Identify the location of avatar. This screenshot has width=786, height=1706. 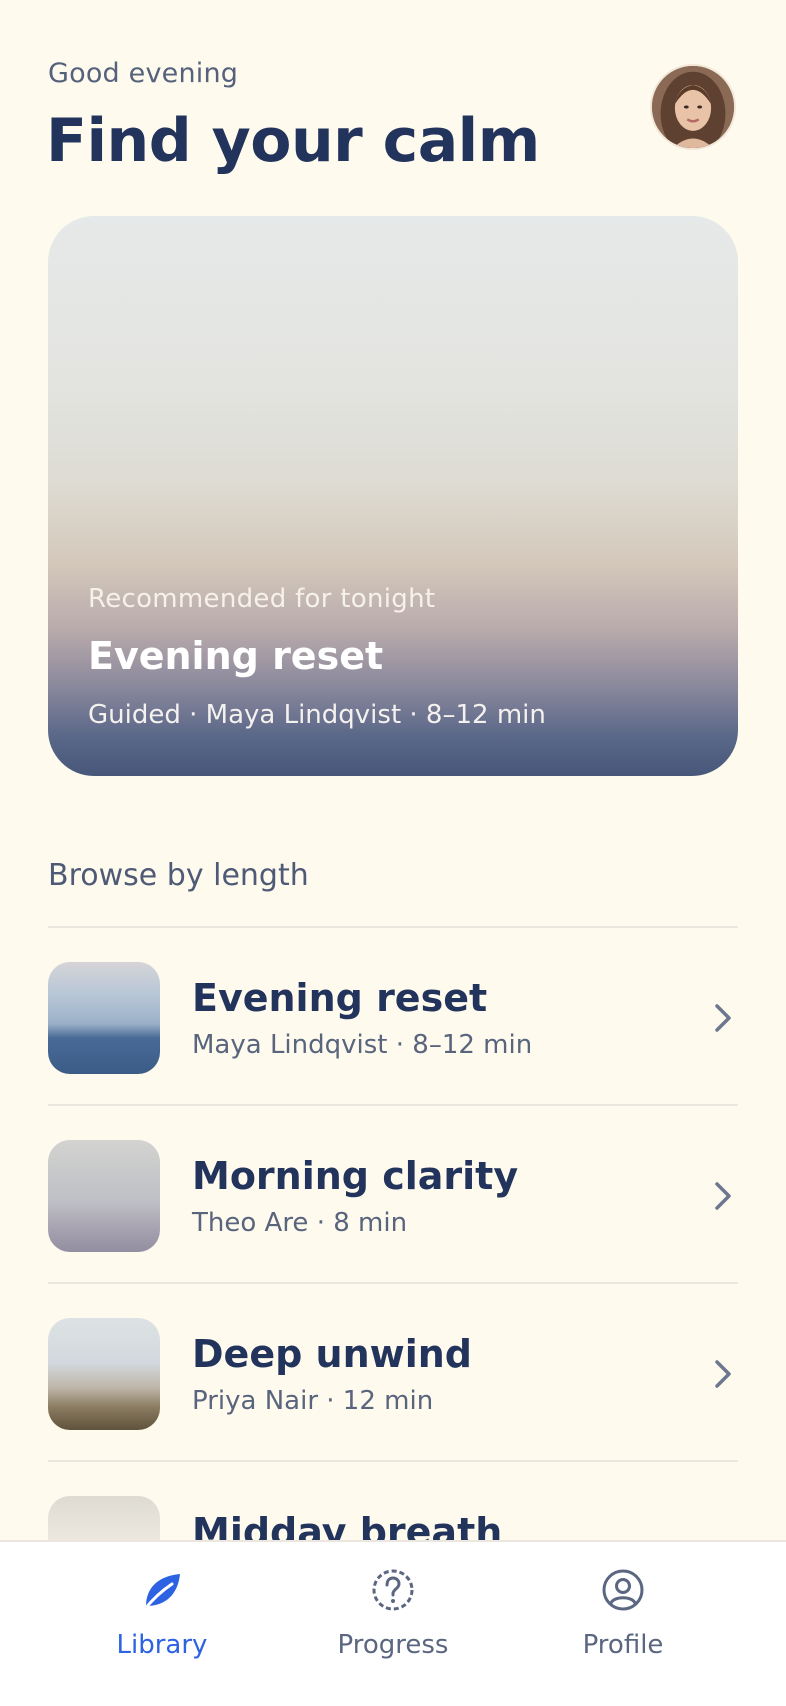
(693, 107).